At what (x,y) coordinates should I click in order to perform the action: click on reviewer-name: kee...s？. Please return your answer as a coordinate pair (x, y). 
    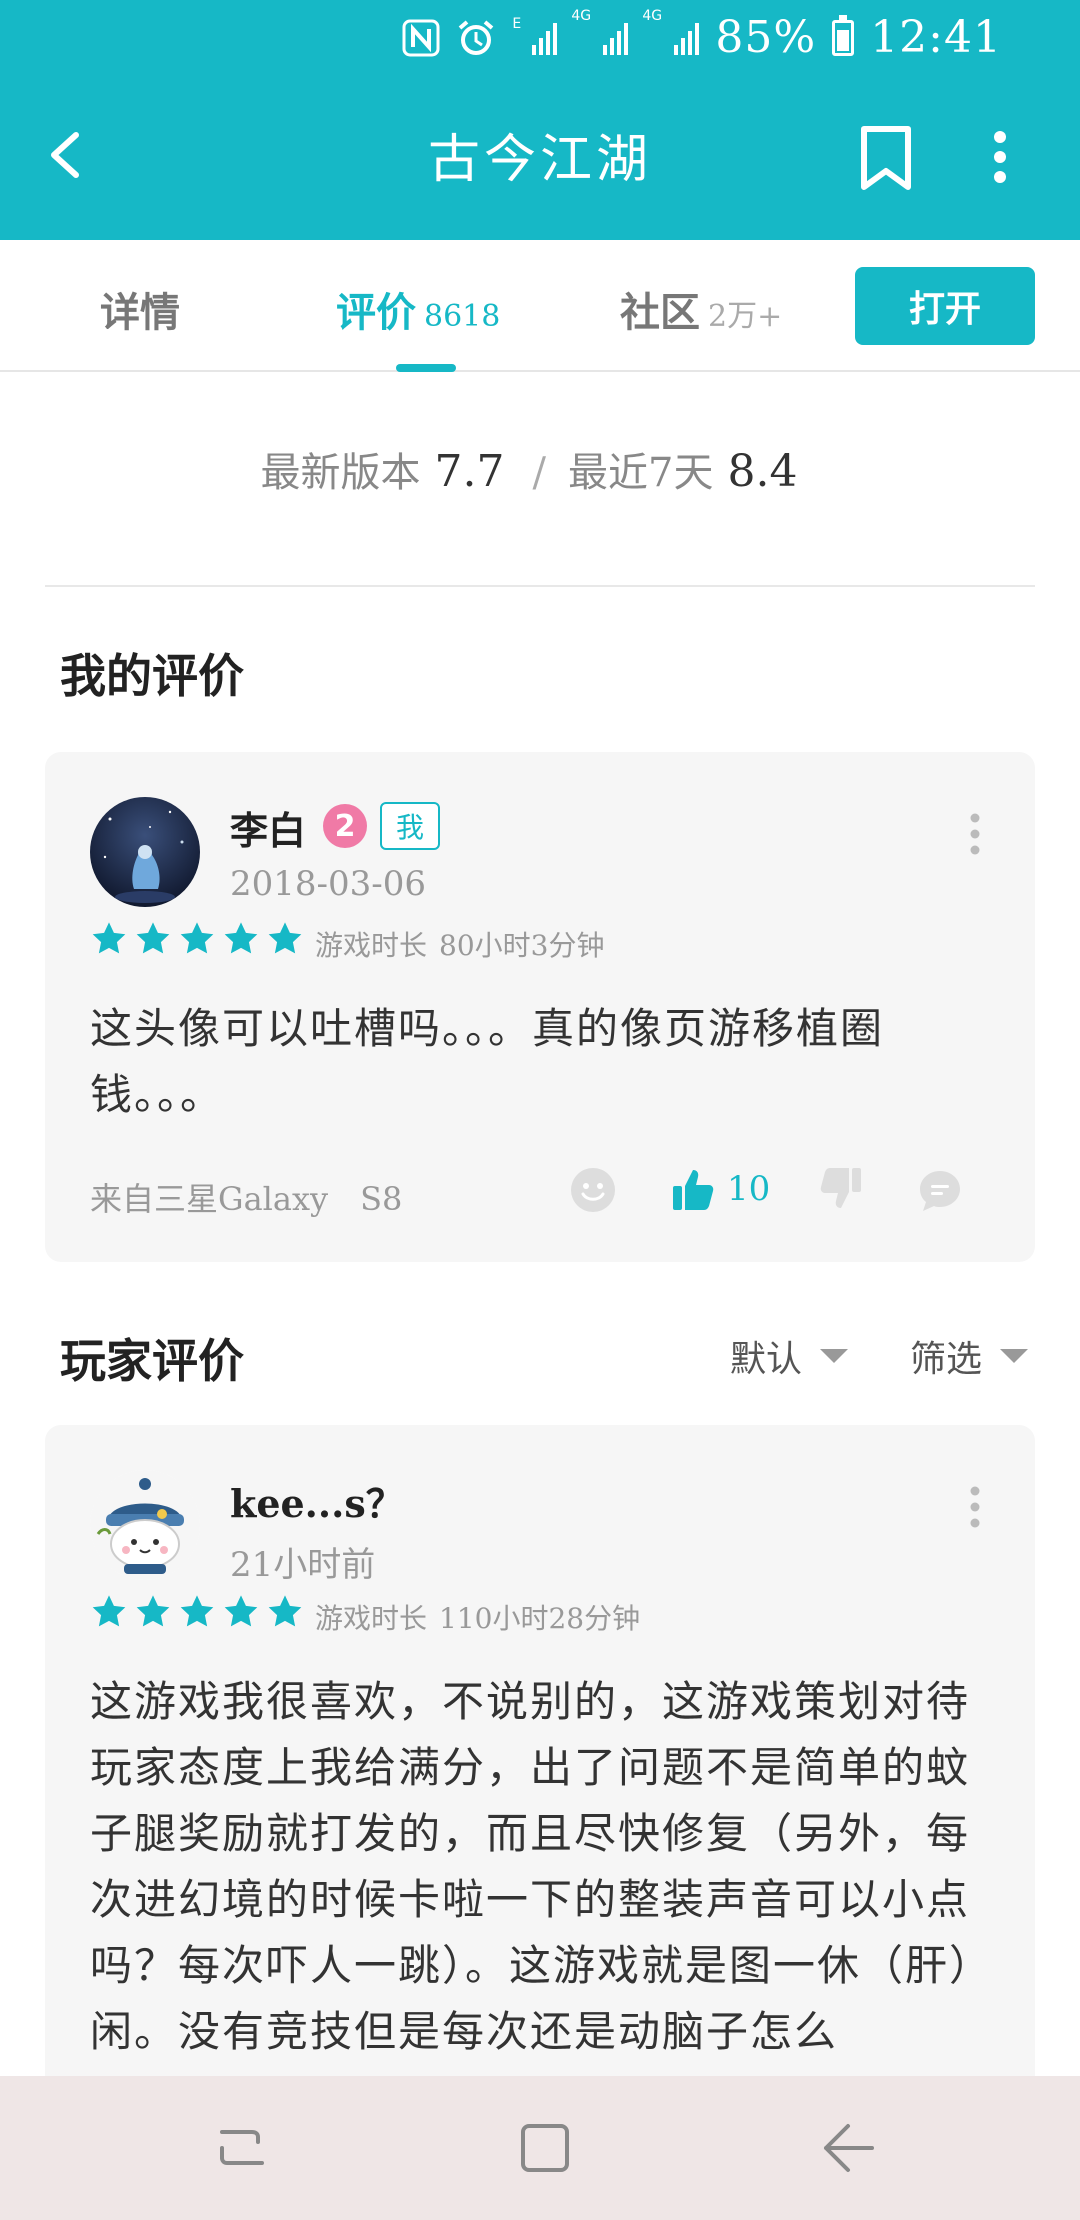
    Looking at the image, I should click on (317, 1500).